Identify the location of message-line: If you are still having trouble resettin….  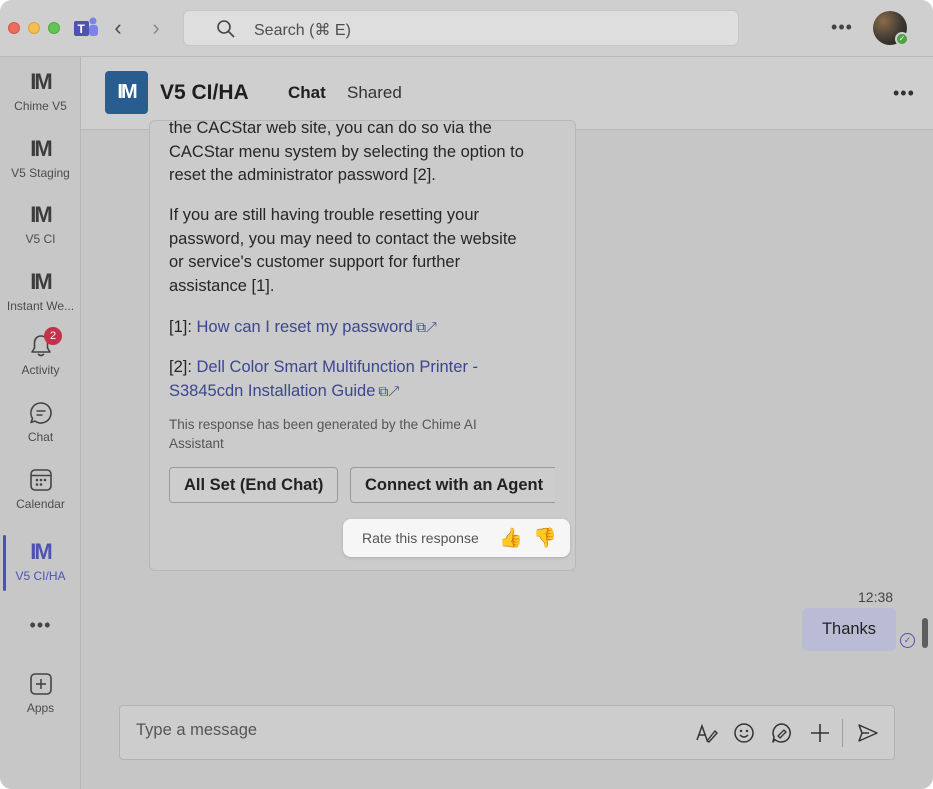
(324, 215).